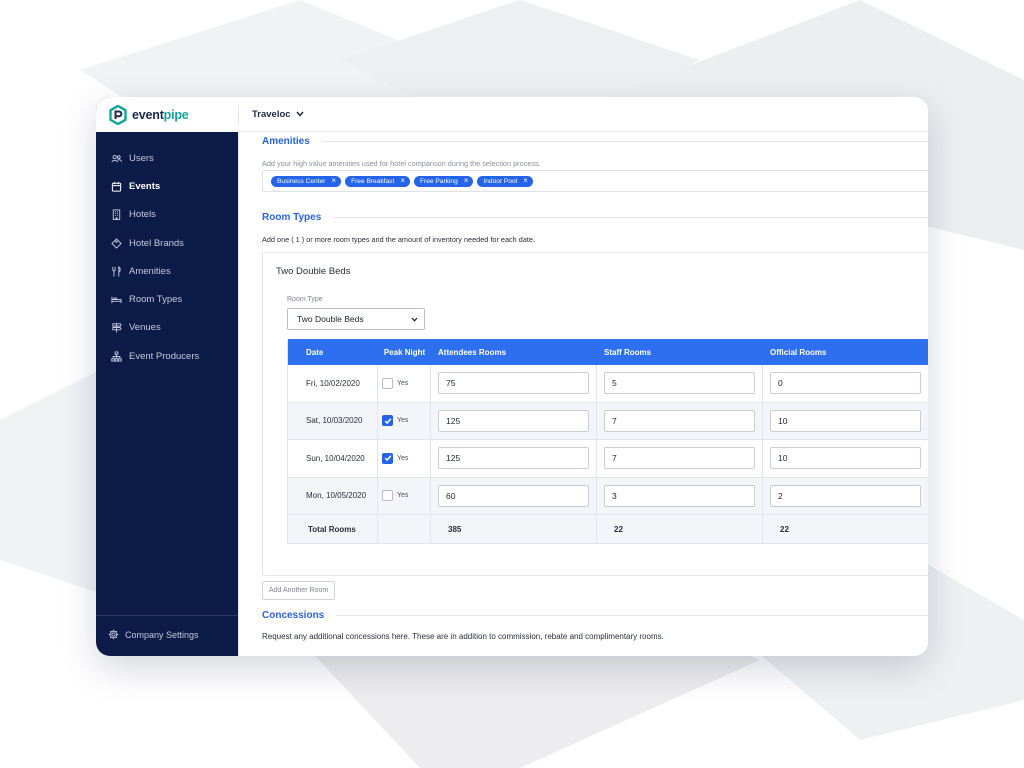 The width and height of the screenshot is (1024, 768). I want to click on amenity-tag: Indoor Pool ×, so click(505, 181).